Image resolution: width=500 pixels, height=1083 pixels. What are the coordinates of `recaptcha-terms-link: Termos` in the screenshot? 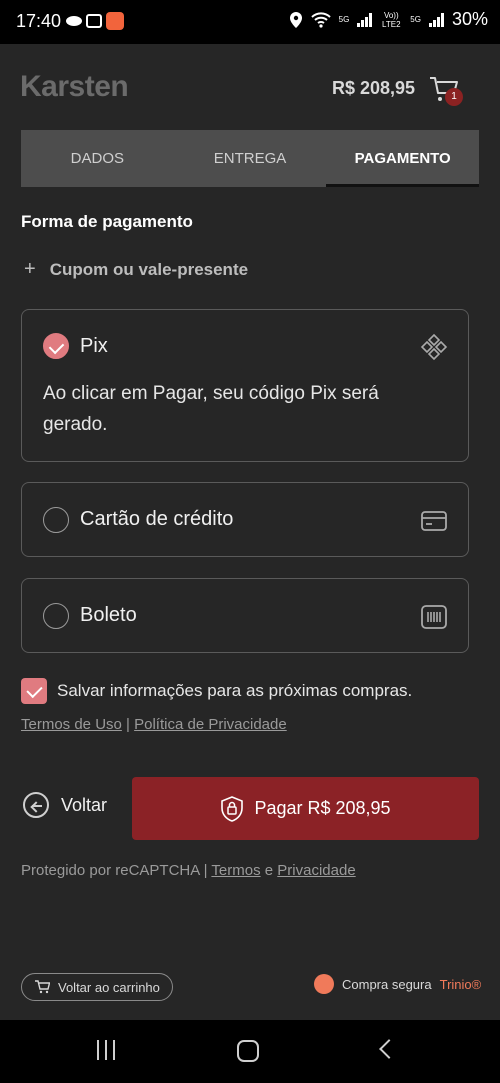 It's located at (235, 870).